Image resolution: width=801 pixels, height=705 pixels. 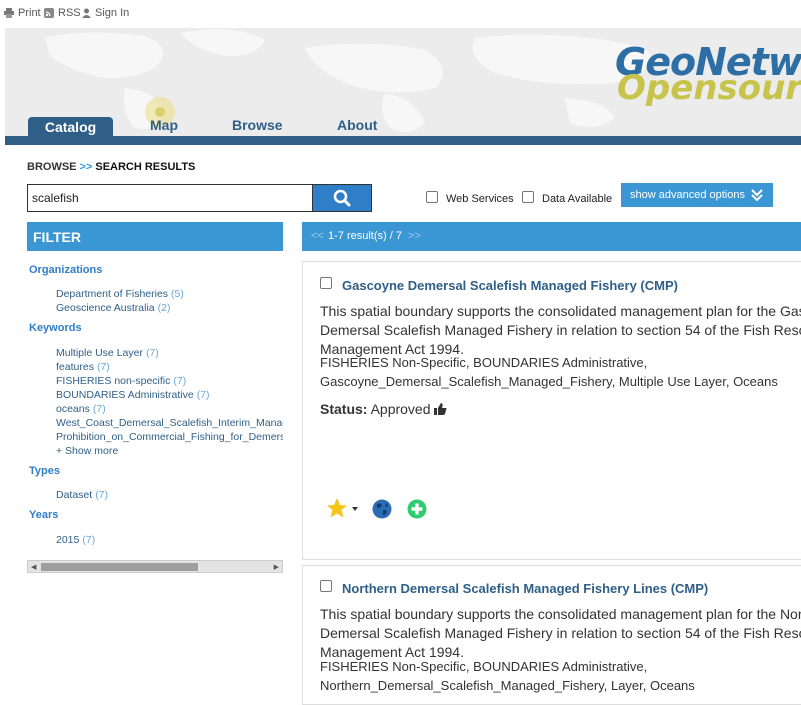 I want to click on results-bar: << 1-7 result(s) / 7 >>, so click(x=551, y=236).